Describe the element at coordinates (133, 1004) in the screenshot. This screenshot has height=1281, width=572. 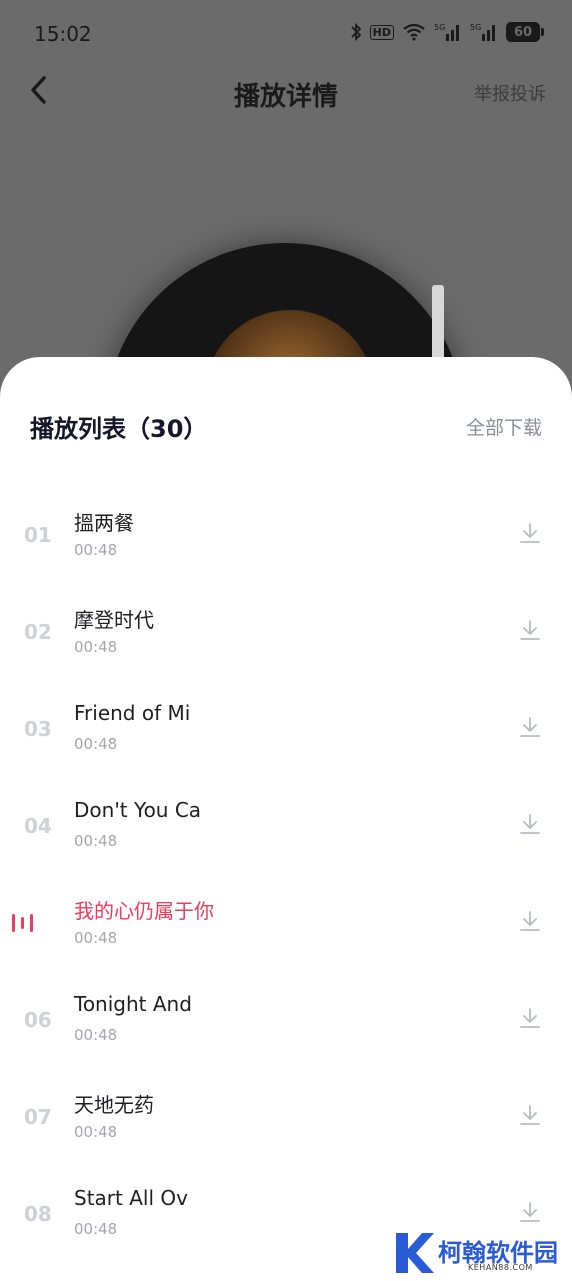
I see `track-name: Tonight And` at that location.